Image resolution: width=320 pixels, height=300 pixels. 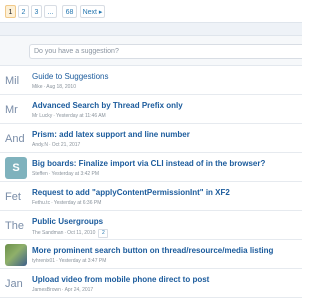 I want to click on page-2-button: 2, so click(x=23, y=11).